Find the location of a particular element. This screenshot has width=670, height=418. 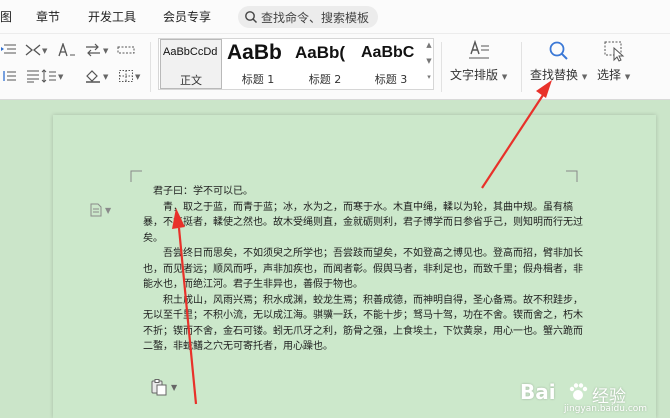

paste-icon is located at coordinates (159, 387).